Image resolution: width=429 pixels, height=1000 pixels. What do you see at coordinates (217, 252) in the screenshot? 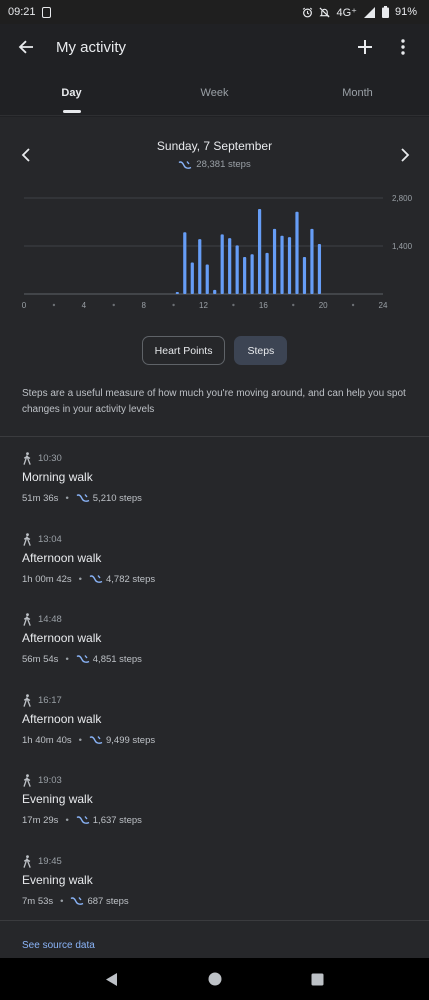
I see `steps-bar-chart: 2,800 1,400 0 4 8 12 16 20 24` at bounding box center [217, 252].